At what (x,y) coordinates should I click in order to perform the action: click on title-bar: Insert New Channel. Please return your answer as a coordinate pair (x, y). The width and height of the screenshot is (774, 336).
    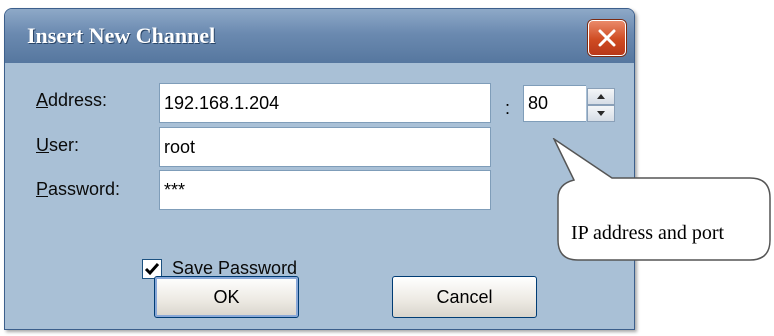
    Looking at the image, I should click on (319, 36).